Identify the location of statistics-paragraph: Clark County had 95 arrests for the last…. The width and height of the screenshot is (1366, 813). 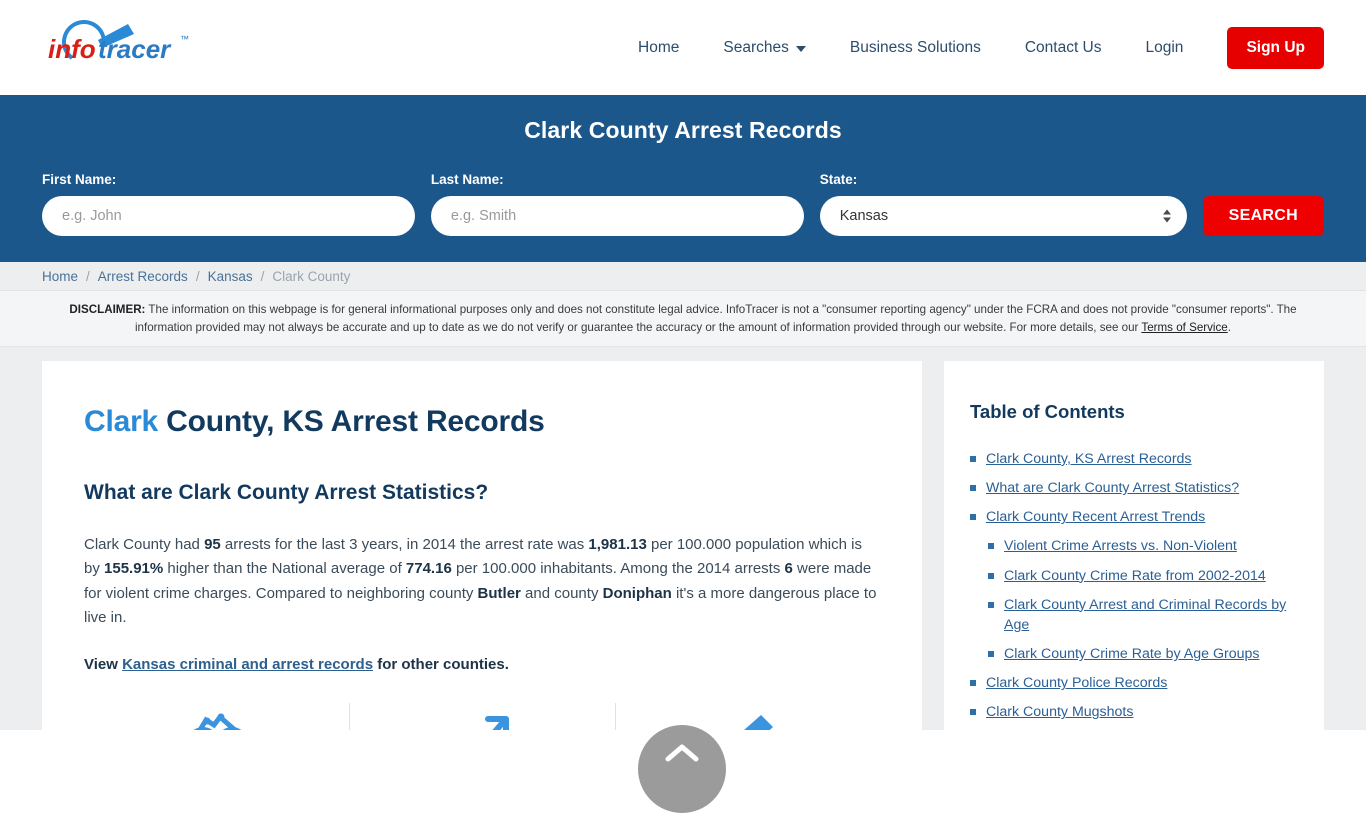
(482, 581).